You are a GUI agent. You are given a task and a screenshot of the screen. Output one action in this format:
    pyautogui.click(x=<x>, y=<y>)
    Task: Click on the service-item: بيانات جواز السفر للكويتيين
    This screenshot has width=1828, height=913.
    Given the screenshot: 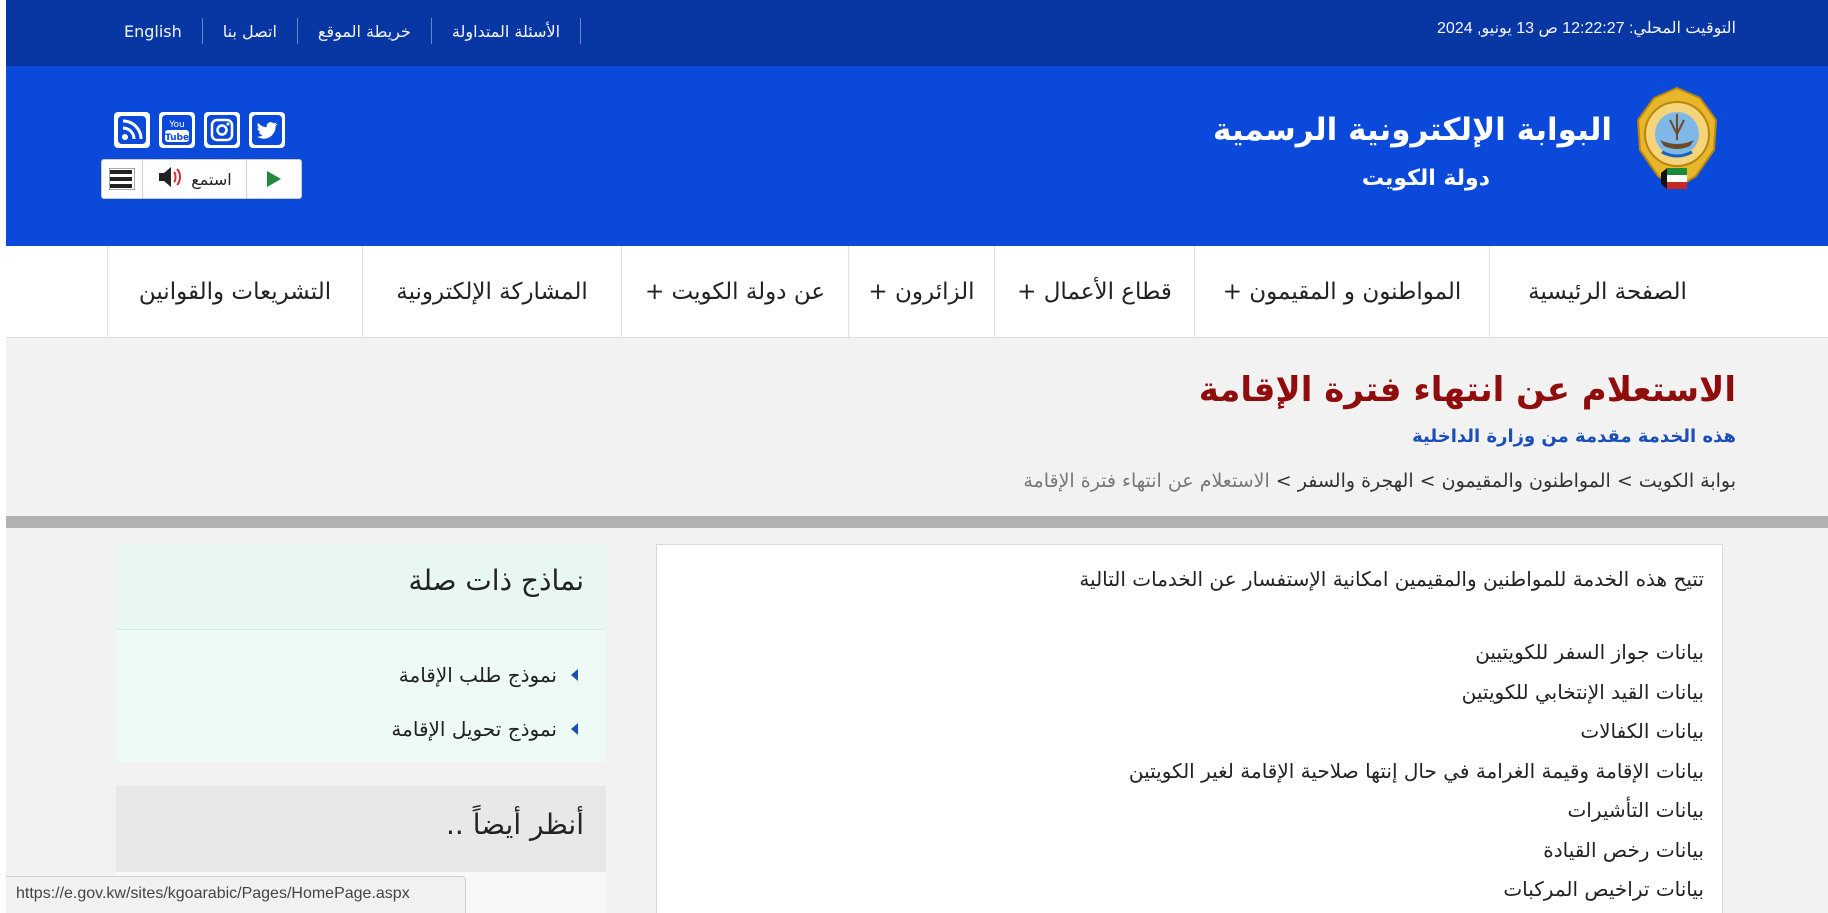 What is the action you would take?
    pyautogui.click(x=1589, y=652)
    